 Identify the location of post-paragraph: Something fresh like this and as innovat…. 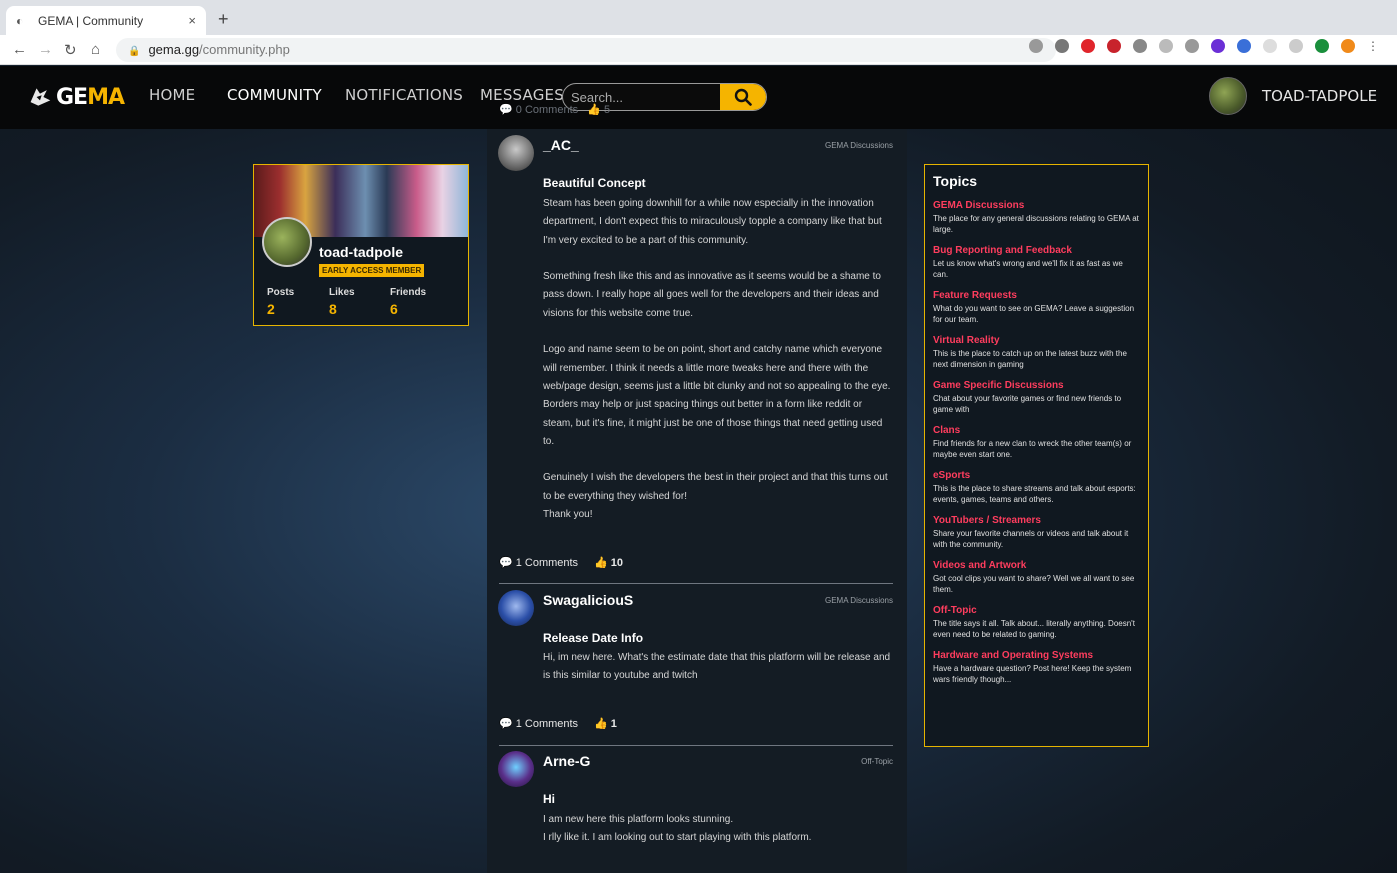
(712, 295).